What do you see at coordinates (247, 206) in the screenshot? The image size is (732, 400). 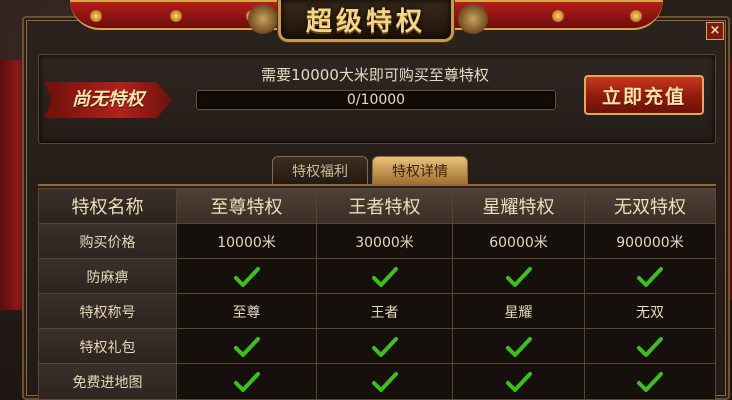 I see `header-cell-supreme: 至尊特权` at bounding box center [247, 206].